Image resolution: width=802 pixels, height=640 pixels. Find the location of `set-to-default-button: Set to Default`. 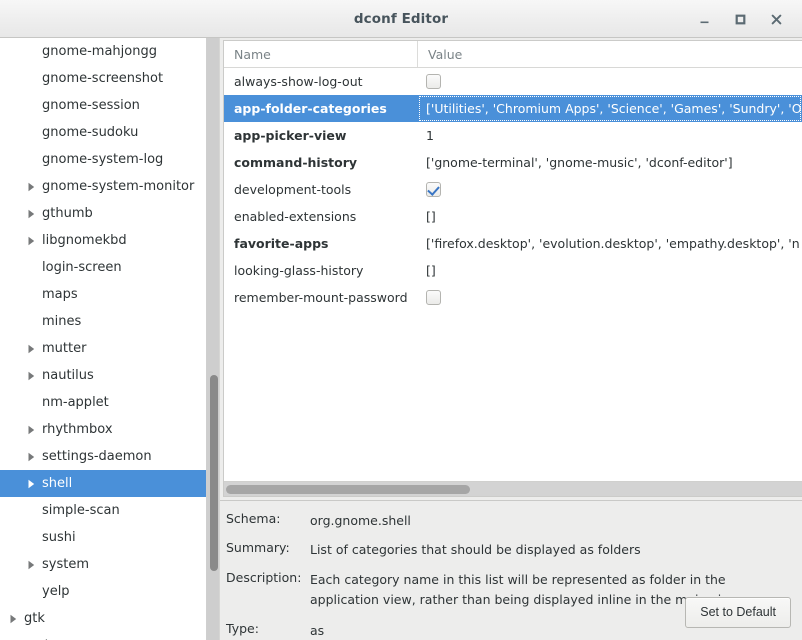

set-to-default-button: Set to Default is located at coordinates (738, 612).